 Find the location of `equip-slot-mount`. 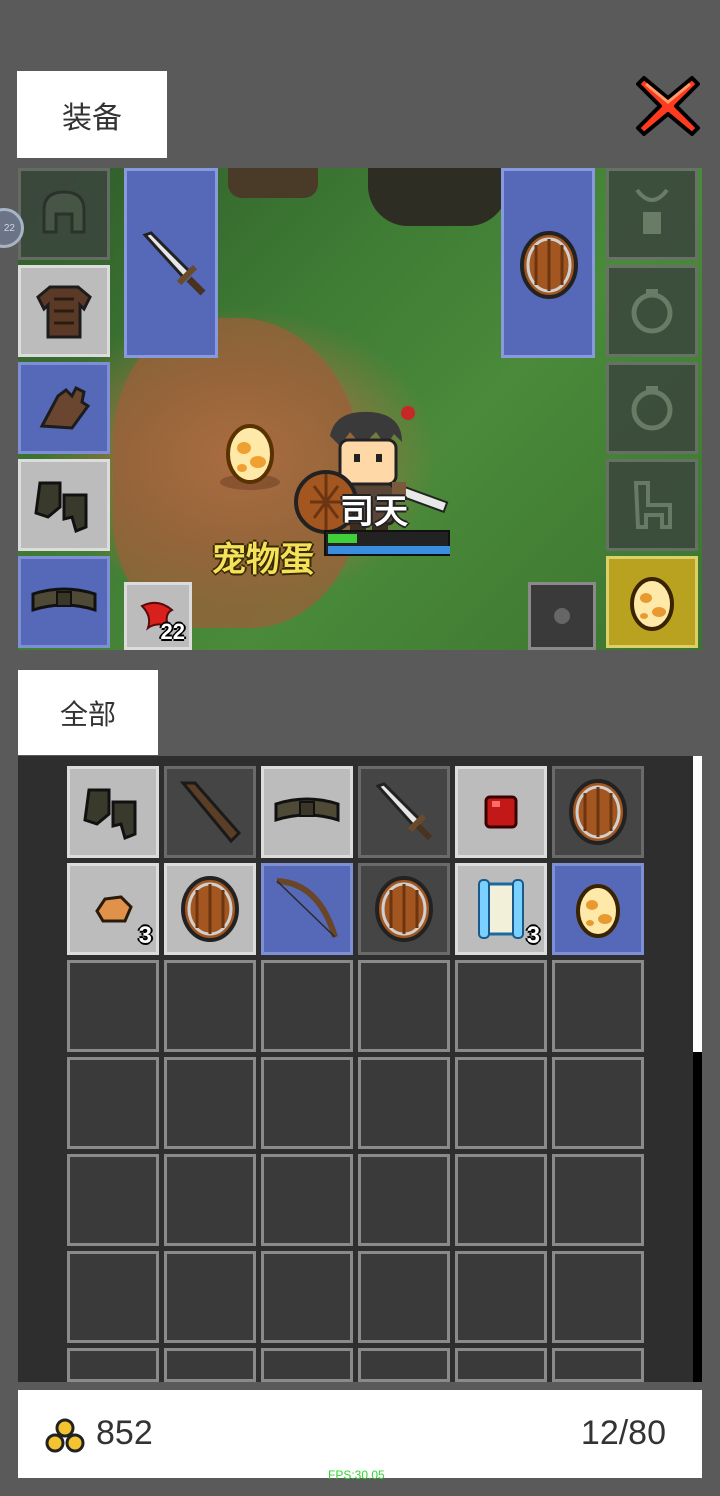

equip-slot-mount is located at coordinates (652, 505).